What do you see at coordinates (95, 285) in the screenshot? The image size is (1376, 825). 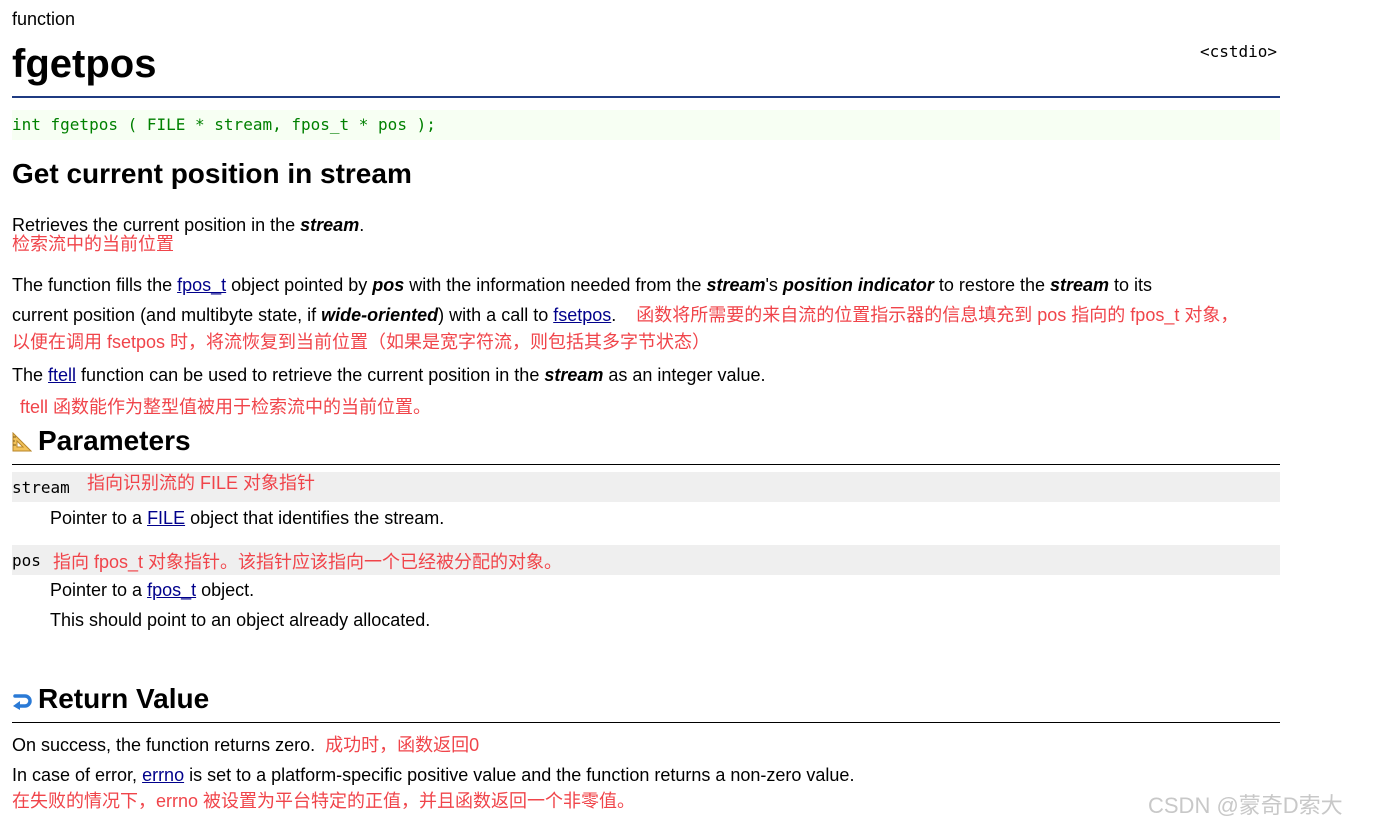 I see `p1-text-1: The function fills the` at bounding box center [95, 285].